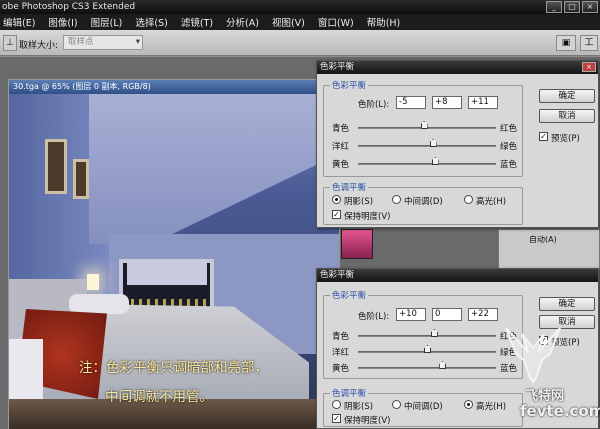  I want to click on preview-label: 预览(P), so click(565, 139).